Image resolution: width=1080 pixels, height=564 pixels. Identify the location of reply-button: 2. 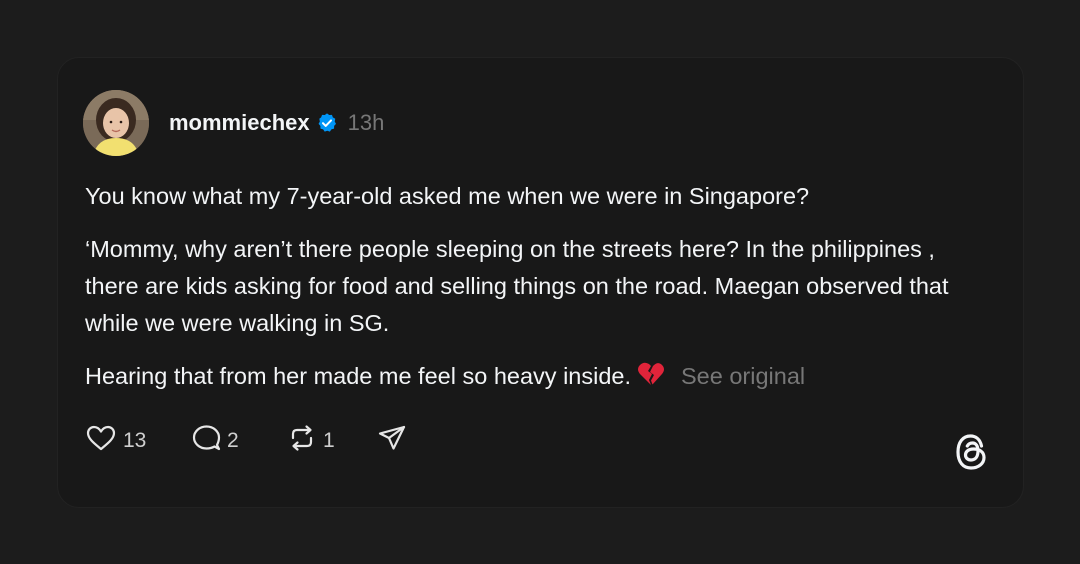
(239, 441).